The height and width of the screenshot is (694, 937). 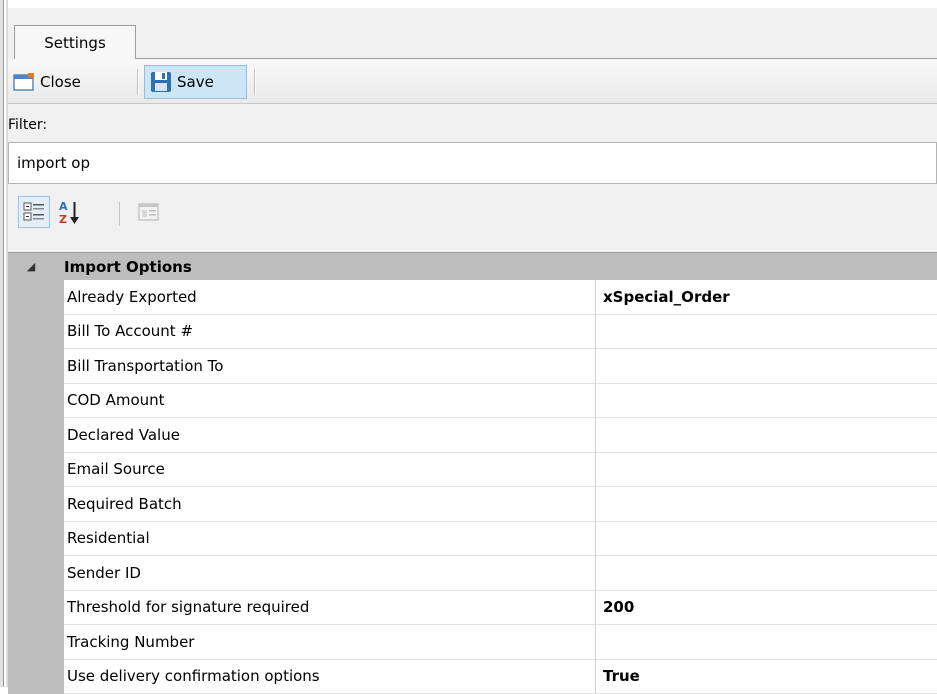 I want to click on property-row: Required Batch, so click(x=472, y=504).